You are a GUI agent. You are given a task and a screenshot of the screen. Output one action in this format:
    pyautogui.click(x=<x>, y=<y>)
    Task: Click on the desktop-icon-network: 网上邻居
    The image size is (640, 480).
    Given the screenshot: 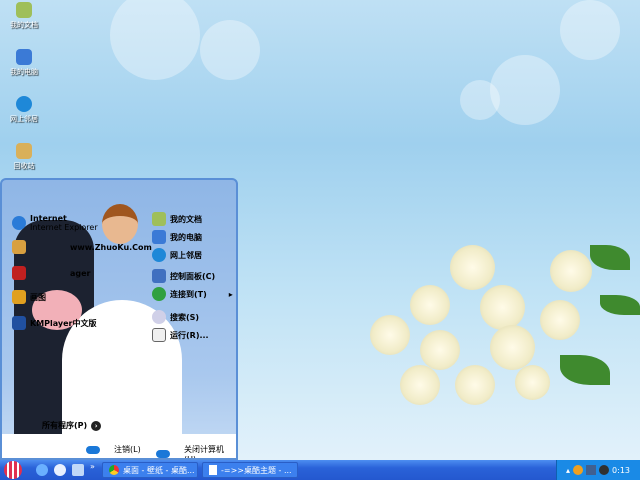 What is the action you would take?
    pyautogui.click(x=24, y=110)
    